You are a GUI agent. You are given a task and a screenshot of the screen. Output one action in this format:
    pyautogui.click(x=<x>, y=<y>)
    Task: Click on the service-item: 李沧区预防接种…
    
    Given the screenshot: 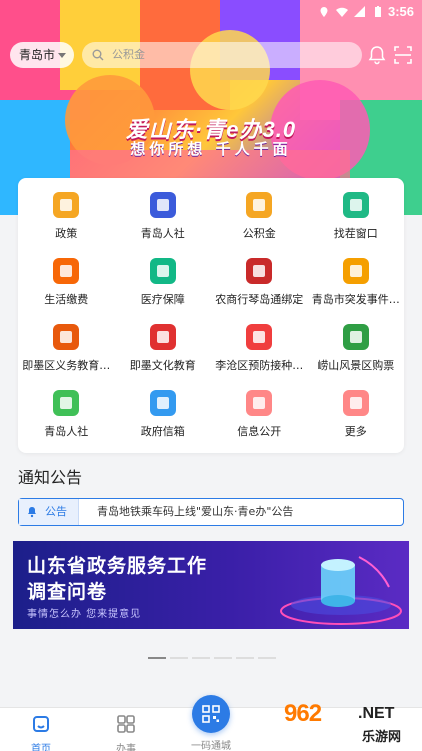 What is the action you would take?
    pyautogui.click(x=259, y=351)
    